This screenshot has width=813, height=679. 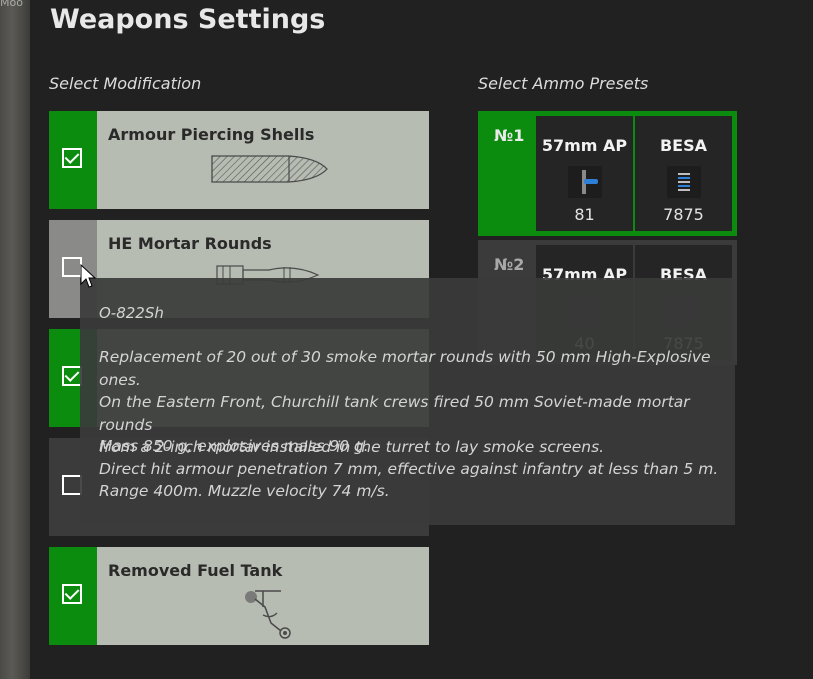 I want to click on ammo-presets-section-label: Select Ammo Presets, so click(x=563, y=83).